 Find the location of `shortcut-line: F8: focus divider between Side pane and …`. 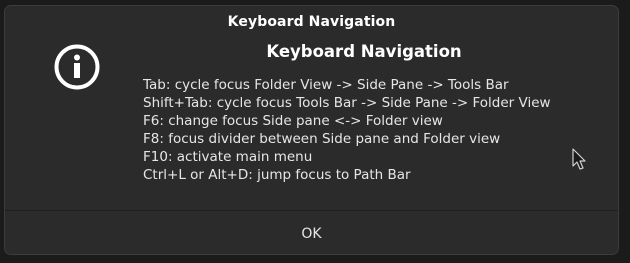

shortcut-line: F8: focus divider between Side pane and … is located at coordinates (322, 139).